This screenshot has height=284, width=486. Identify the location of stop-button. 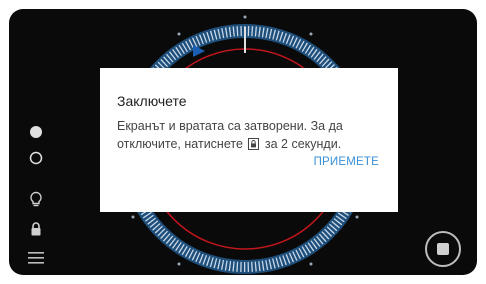
(443, 249).